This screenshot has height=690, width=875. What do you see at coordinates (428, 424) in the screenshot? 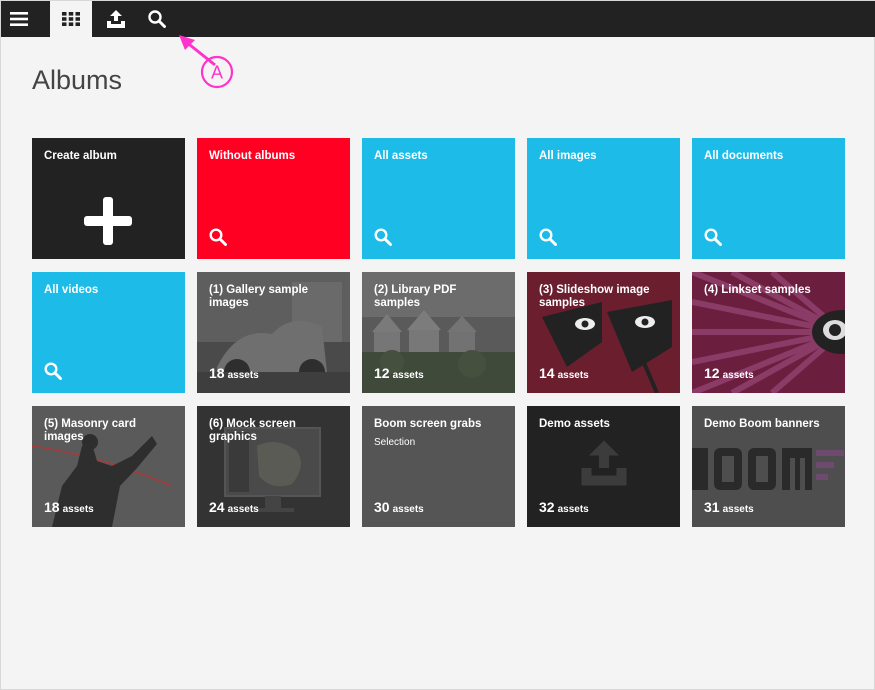
I see `tile-title: Boom screen grabs` at bounding box center [428, 424].